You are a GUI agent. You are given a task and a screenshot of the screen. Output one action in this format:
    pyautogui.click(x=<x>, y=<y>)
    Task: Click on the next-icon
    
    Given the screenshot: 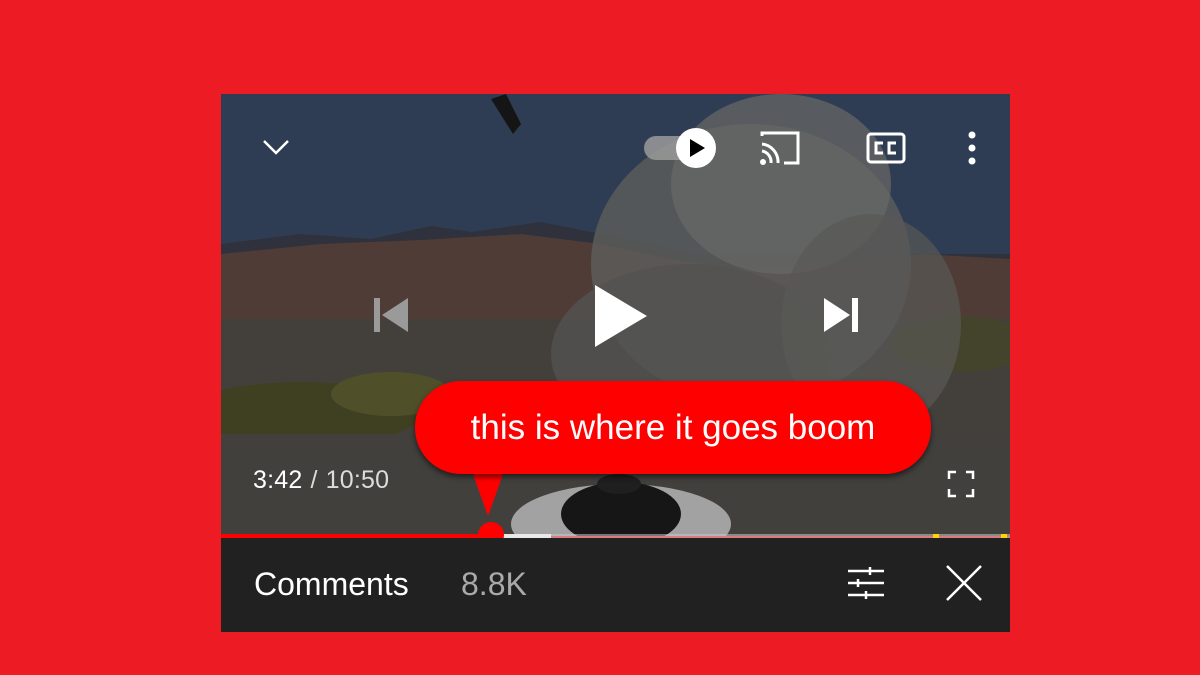 What is the action you would take?
    pyautogui.click(x=841, y=315)
    